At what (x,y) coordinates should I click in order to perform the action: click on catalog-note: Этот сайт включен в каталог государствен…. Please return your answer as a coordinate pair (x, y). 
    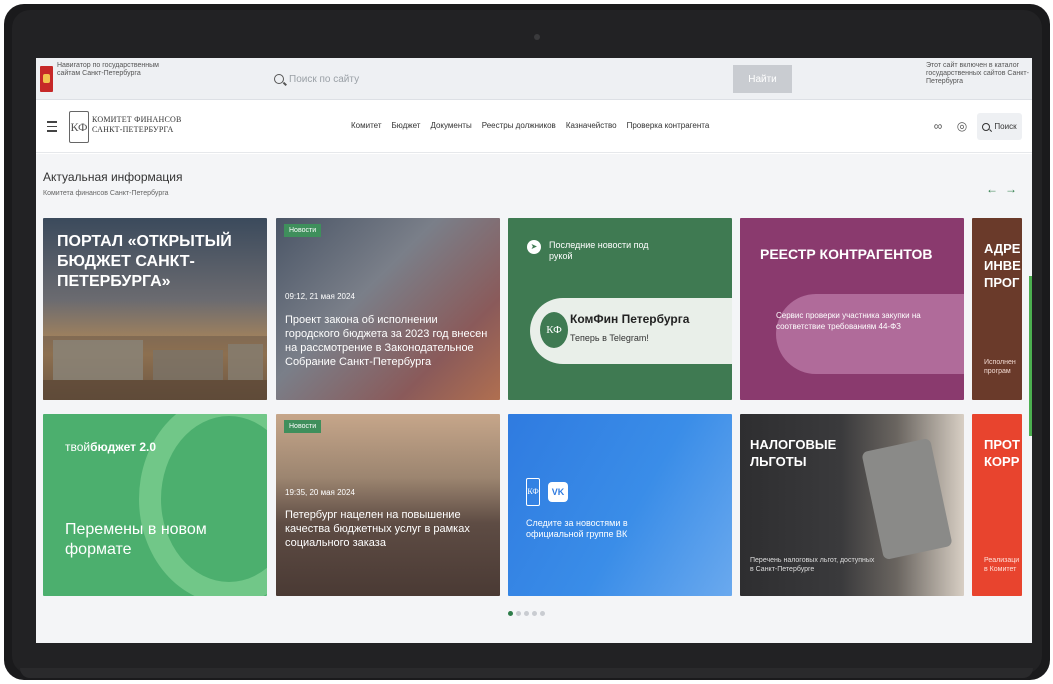
    Looking at the image, I should click on (979, 74).